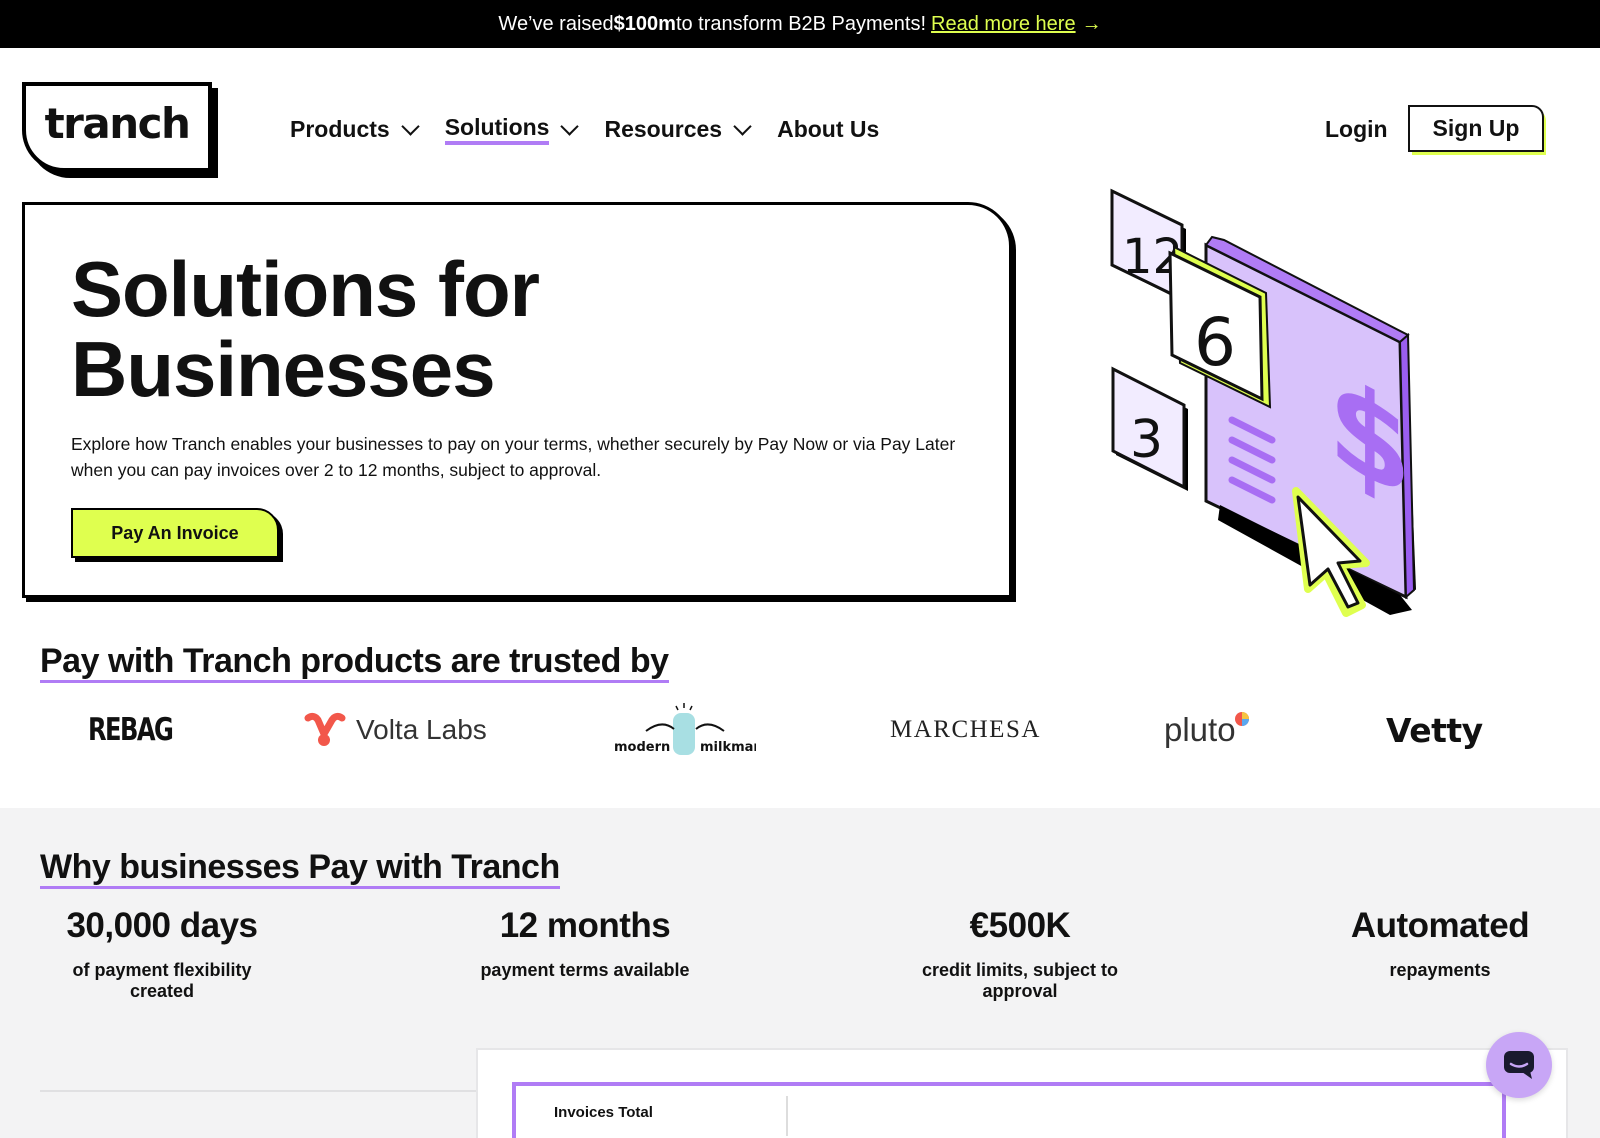  I want to click on rebag-logo: REBAG, so click(142, 730).